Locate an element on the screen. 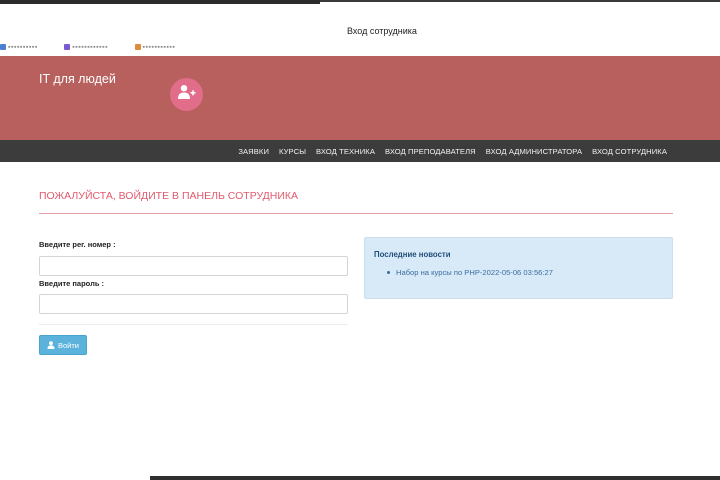  bookmark-item: ▪▪▪▪▪▪▪▪▪▪▪▪ is located at coordinates (92, 47).